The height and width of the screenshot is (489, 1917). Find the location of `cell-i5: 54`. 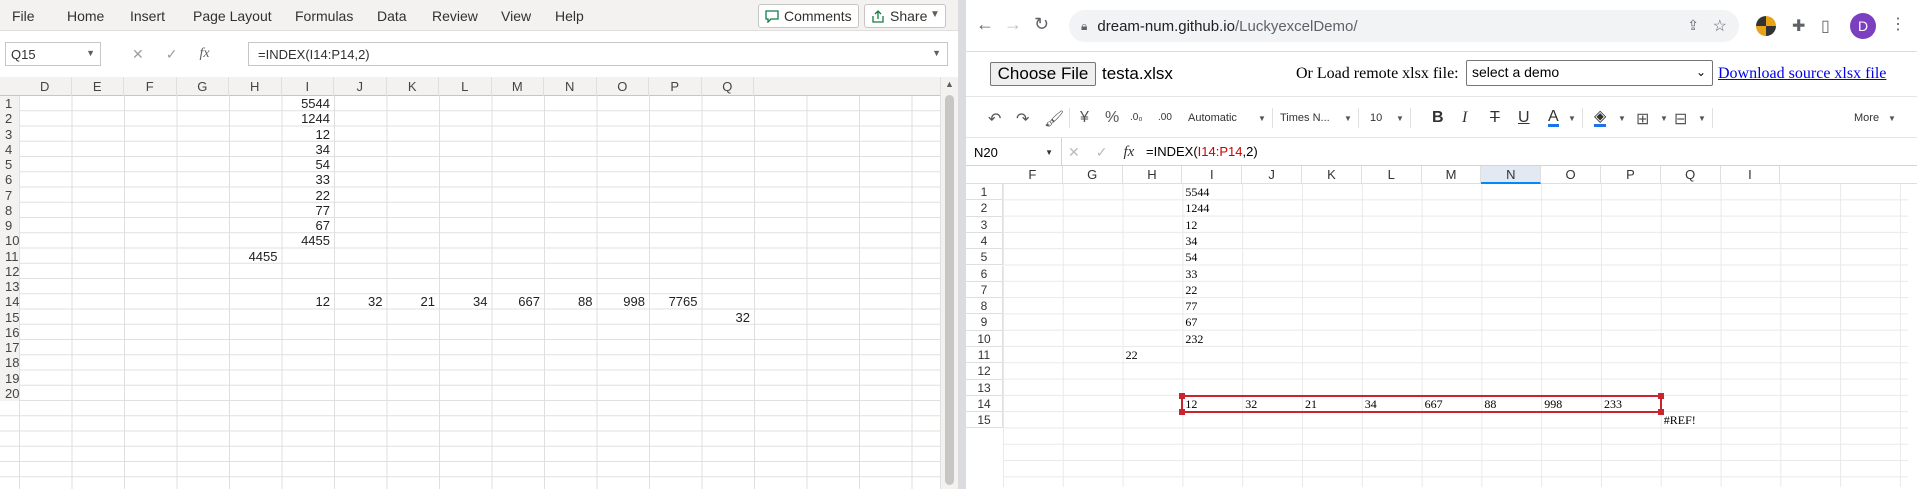

cell-i5: 54 is located at coordinates (308, 164).